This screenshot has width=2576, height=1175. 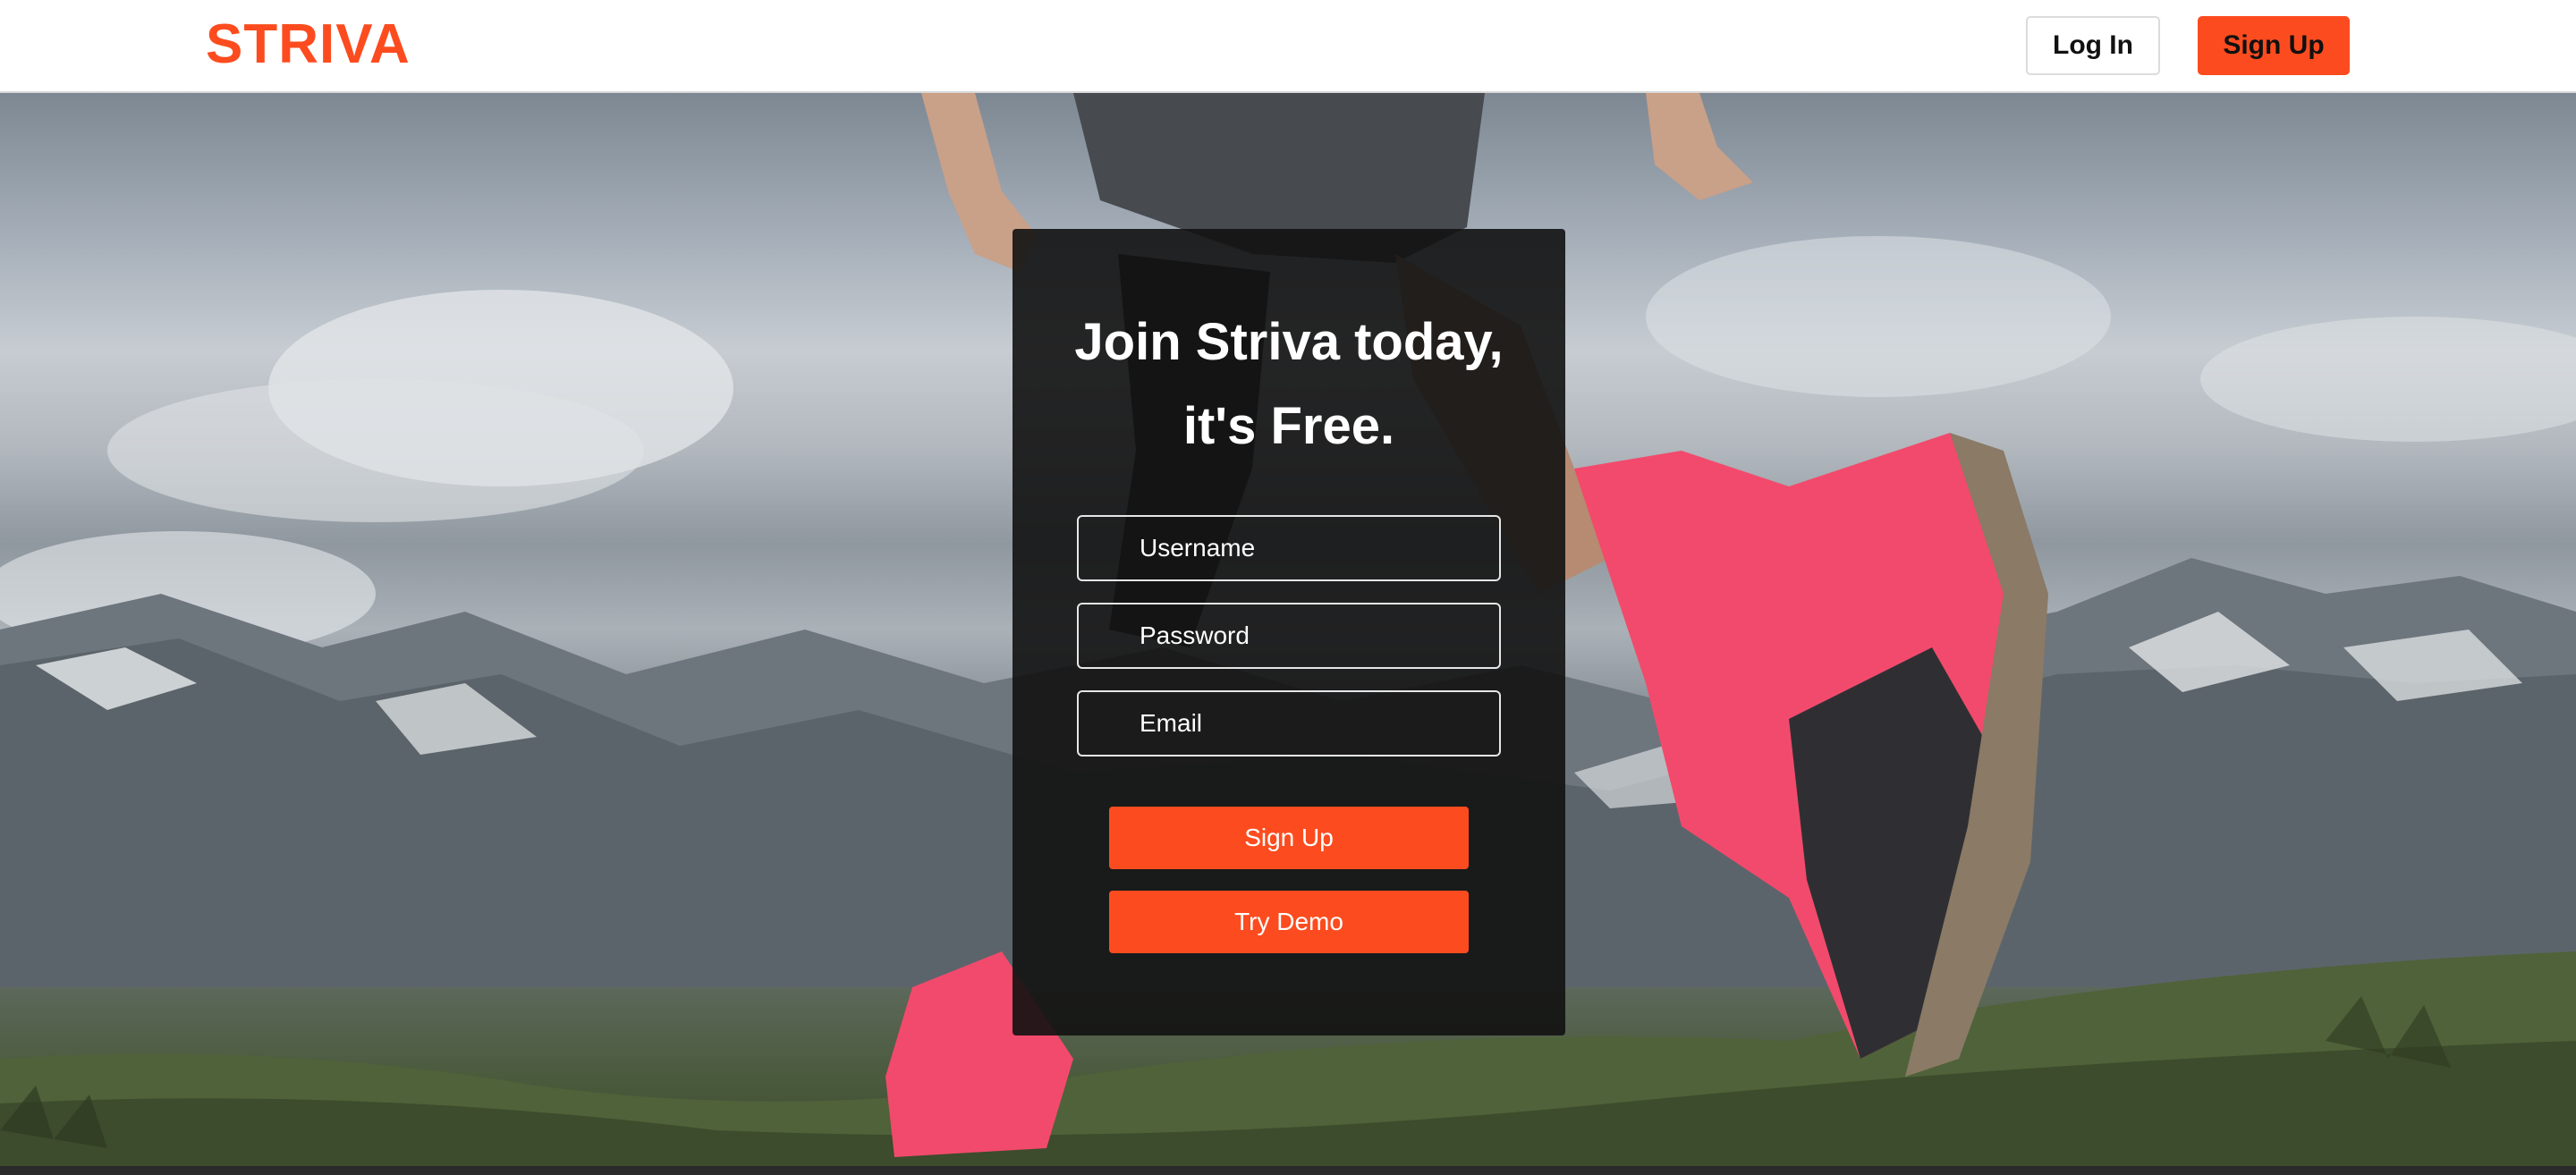 What do you see at coordinates (2093, 46) in the screenshot?
I see `login-button: Log In` at bounding box center [2093, 46].